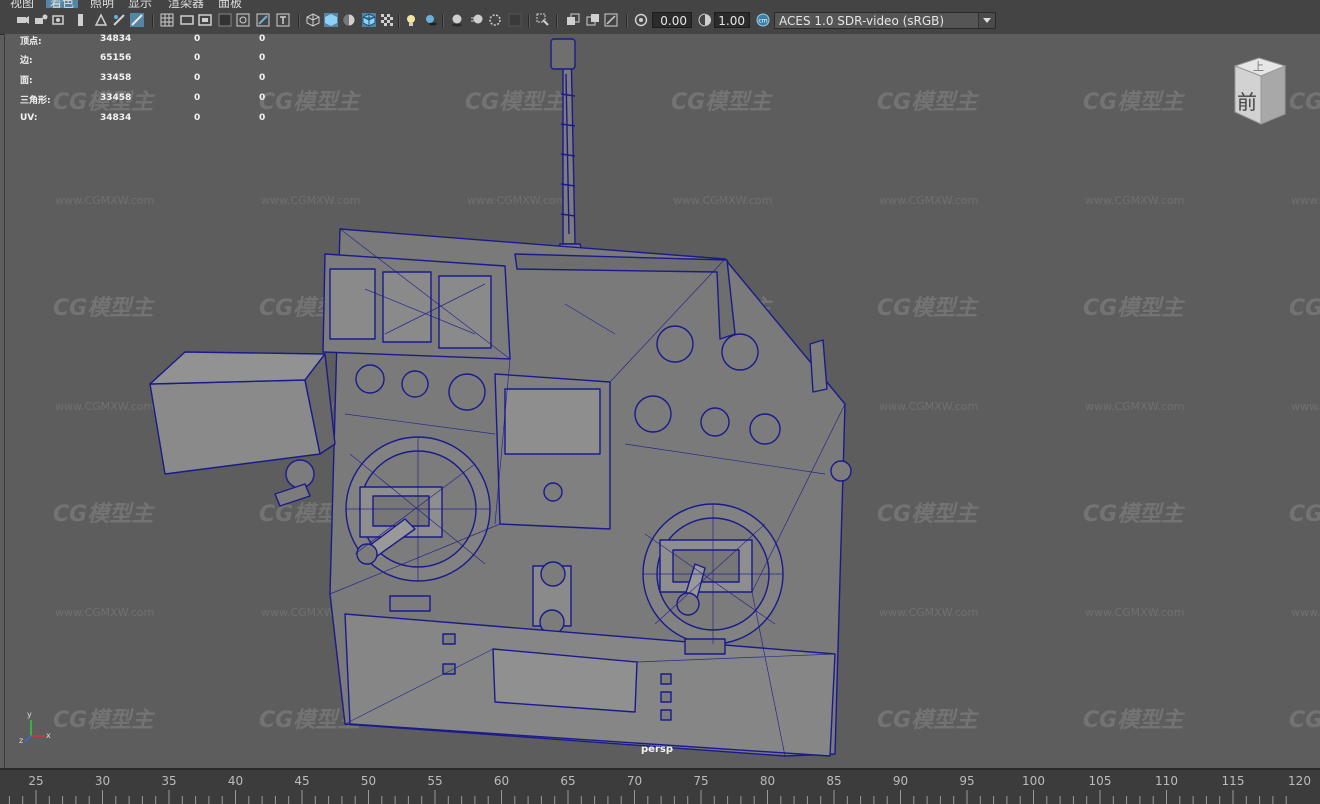 The height and width of the screenshot is (804, 1320). Describe the element at coordinates (369, 20) in the screenshot. I see `wireframe-on-shaded-icon` at that location.